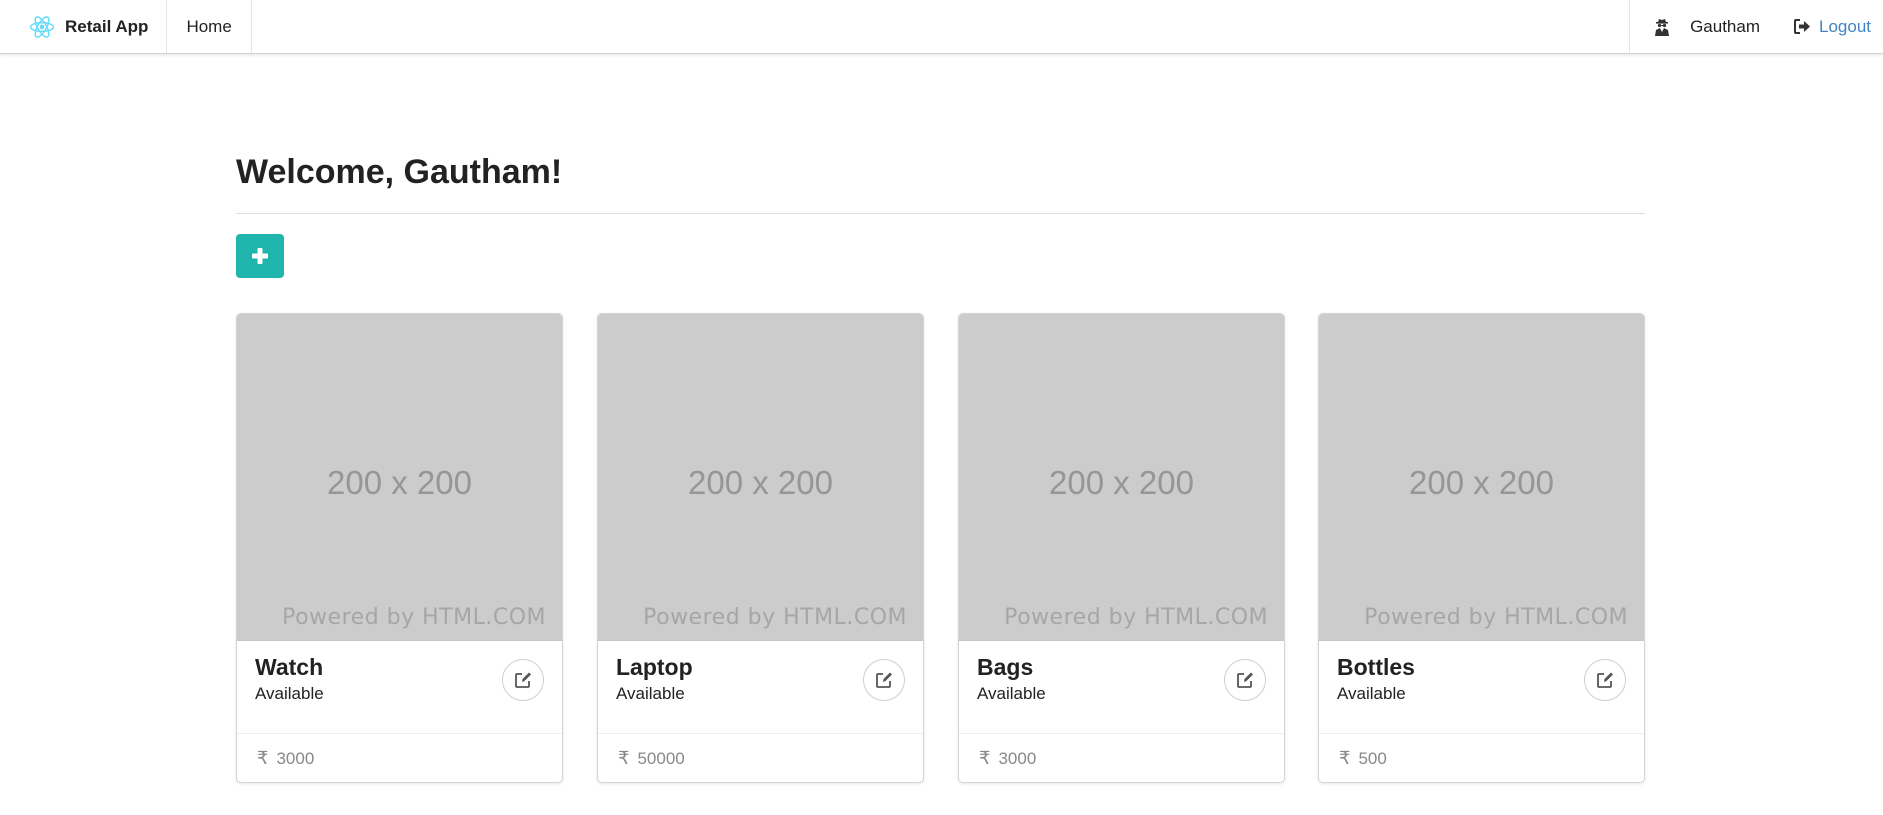  What do you see at coordinates (399, 172) in the screenshot?
I see `page-title: Welcome, Gautham!` at bounding box center [399, 172].